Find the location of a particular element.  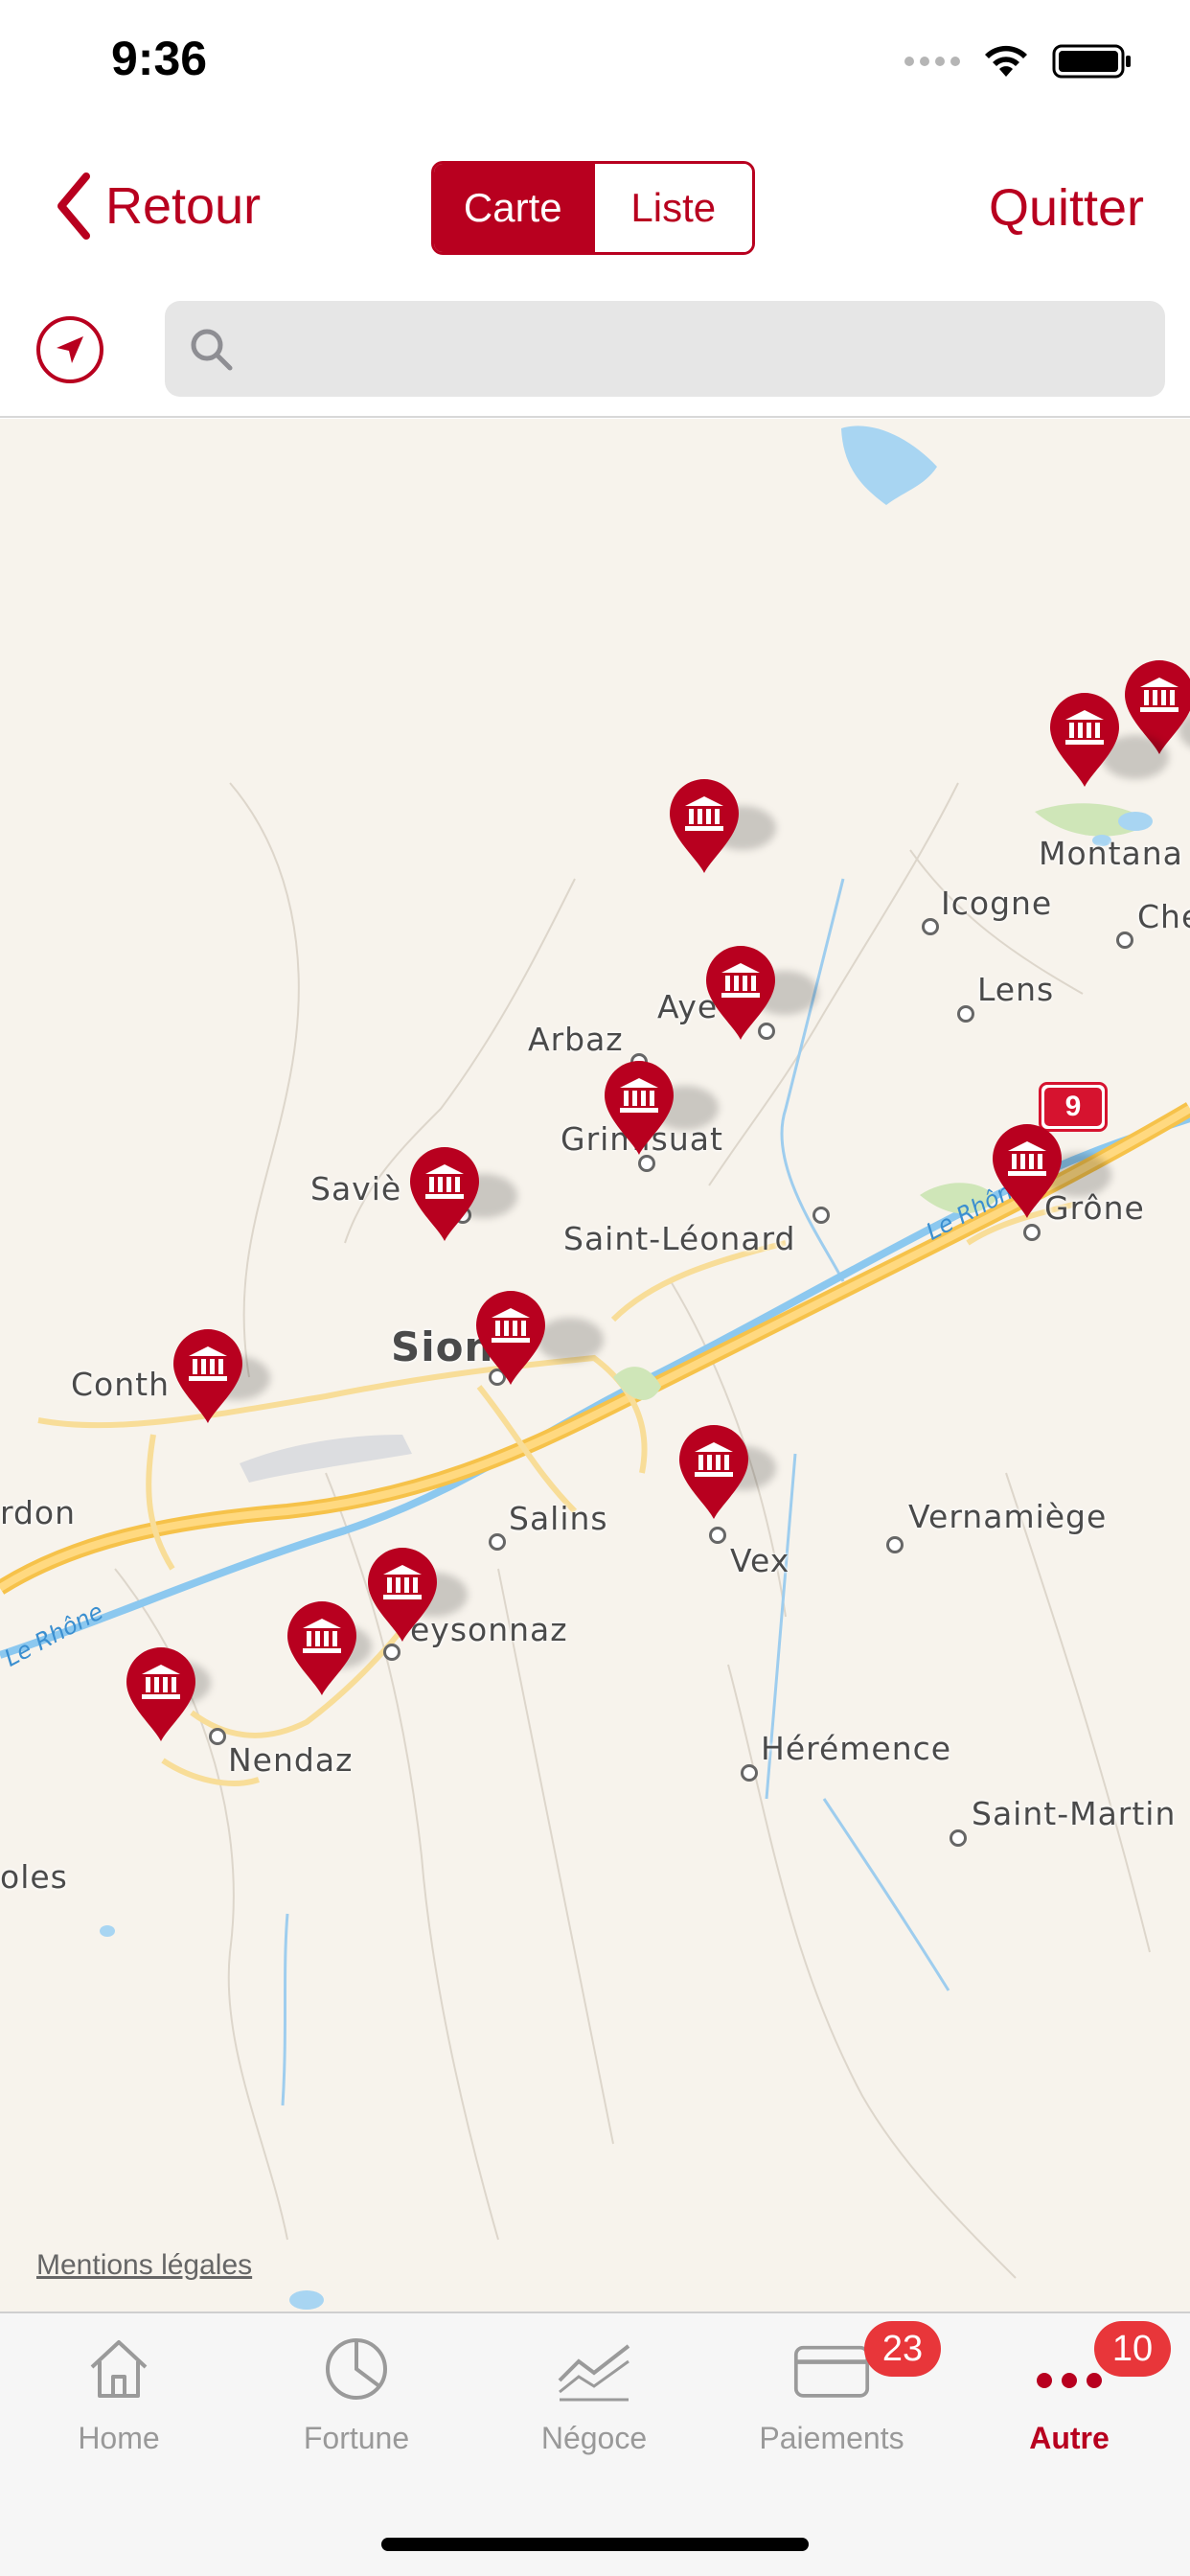

notification-badge: 23 is located at coordinates (903, 2349).